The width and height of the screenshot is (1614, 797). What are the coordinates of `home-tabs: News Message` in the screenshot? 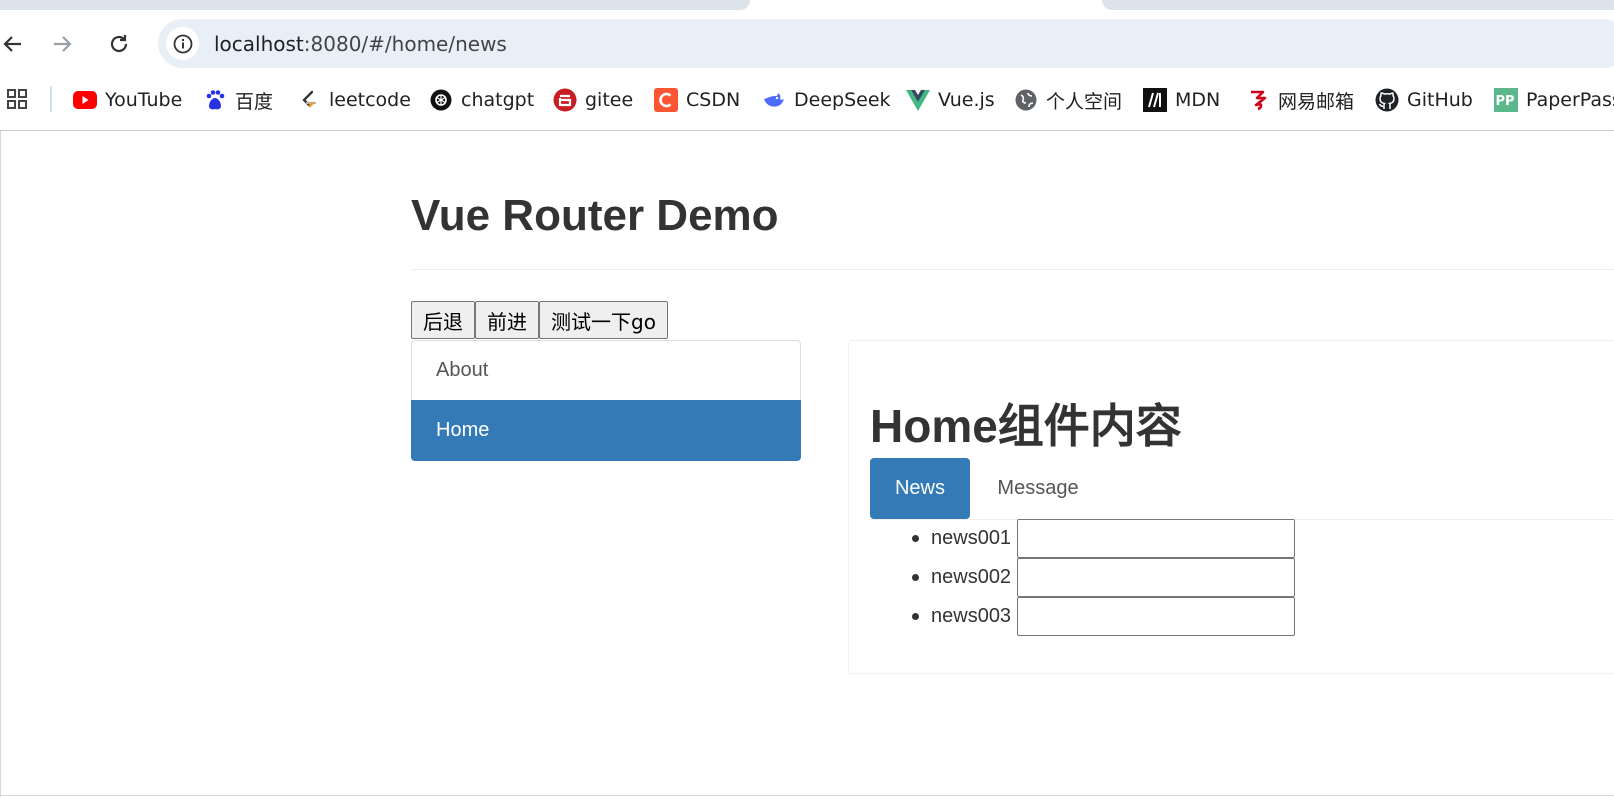 It's located at (988, 488).